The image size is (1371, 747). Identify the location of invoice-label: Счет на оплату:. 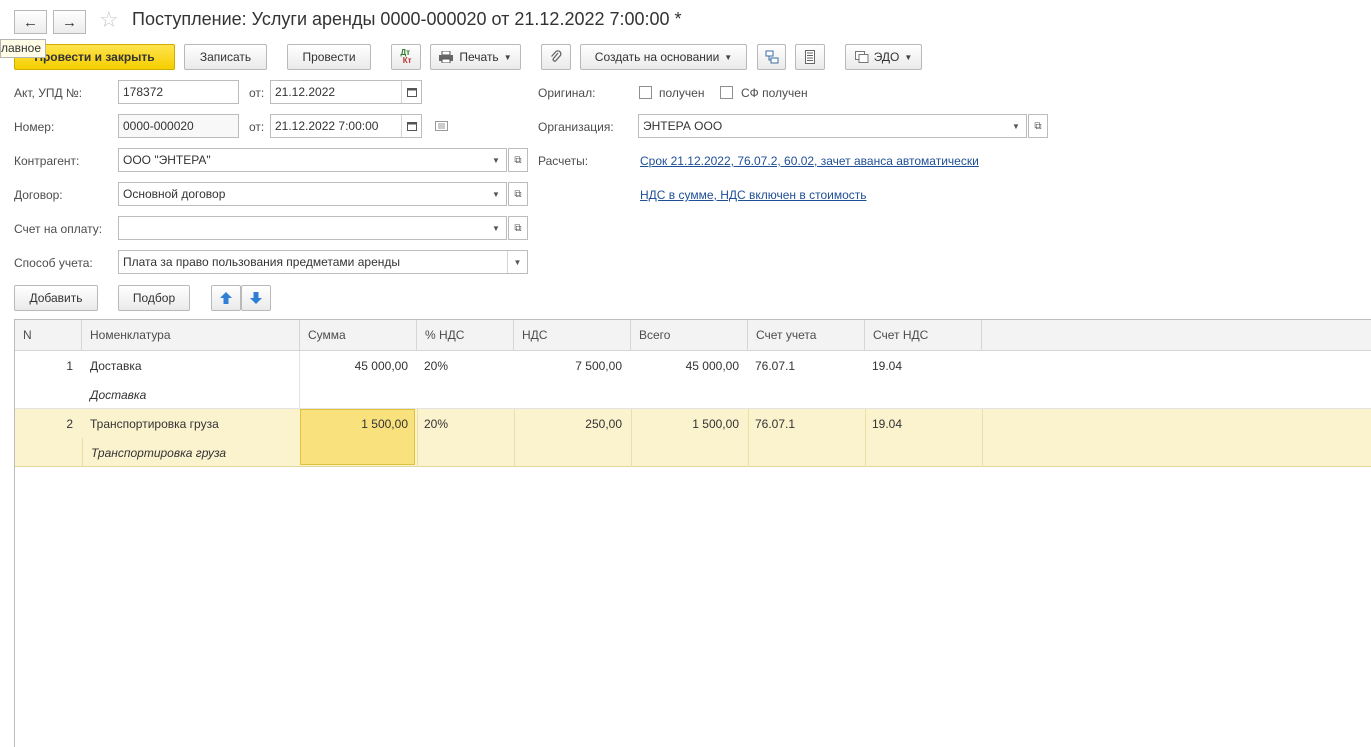
(58, 229).